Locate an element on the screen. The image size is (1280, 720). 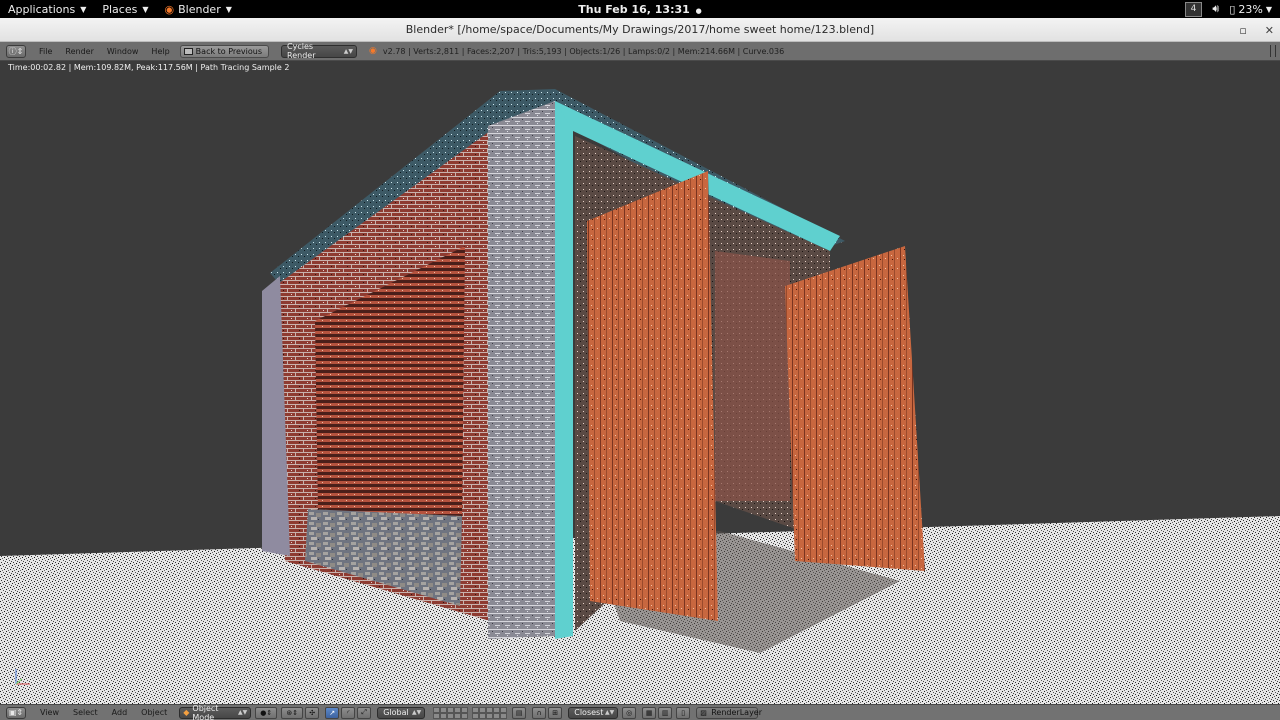
chevron-down-icon: ▼ is located at coordinates (1268, 9).